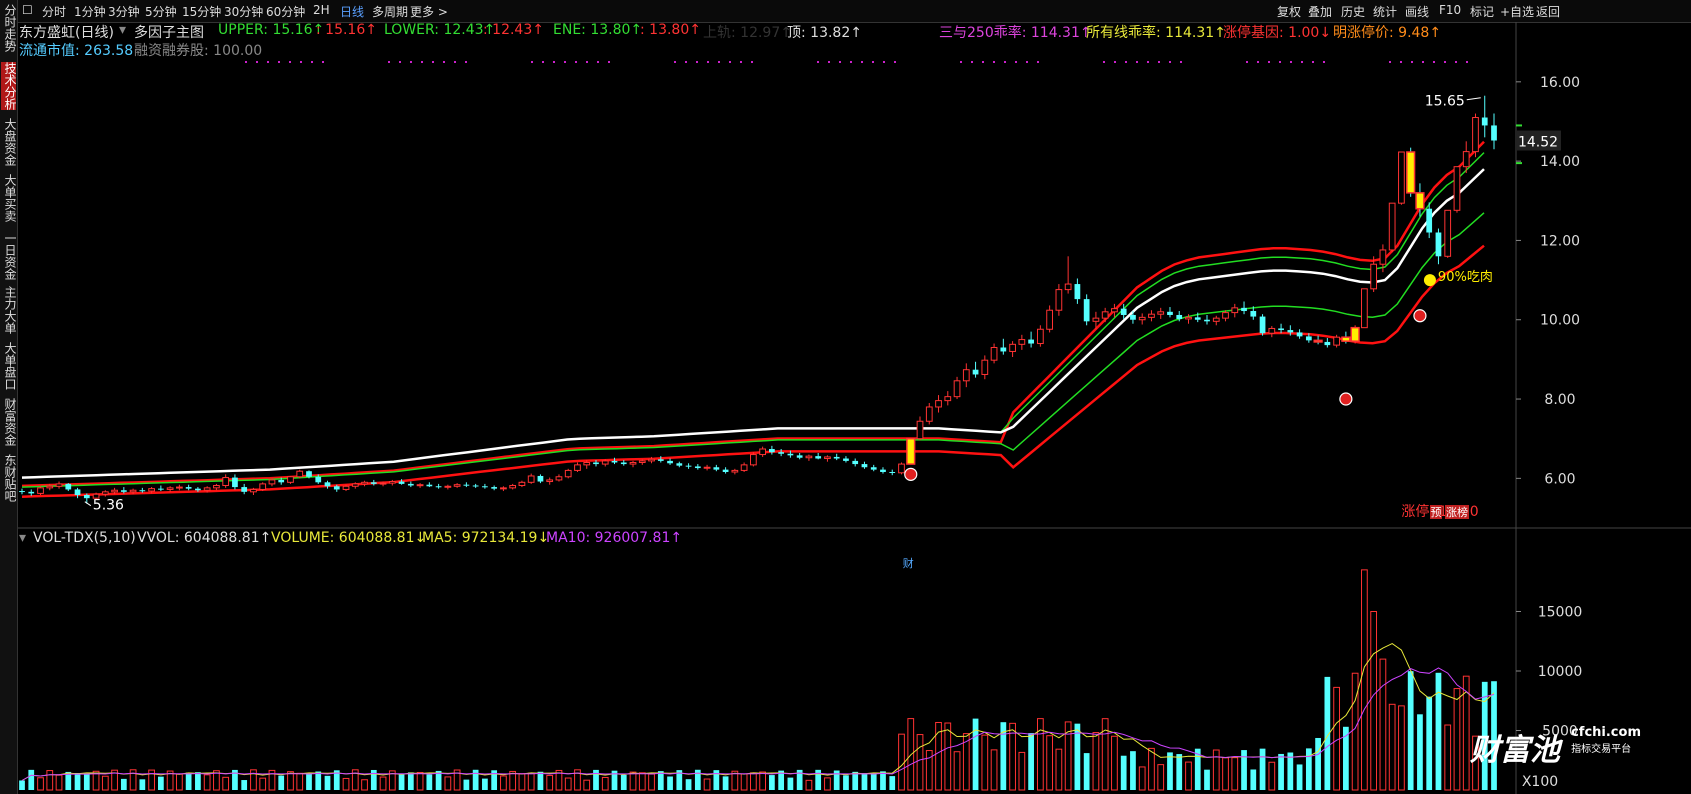 Image resolution: width=1691 pixels, height=794 pixels. I want to click on vol-y-tick-label: 15000, so click(1560, 613).